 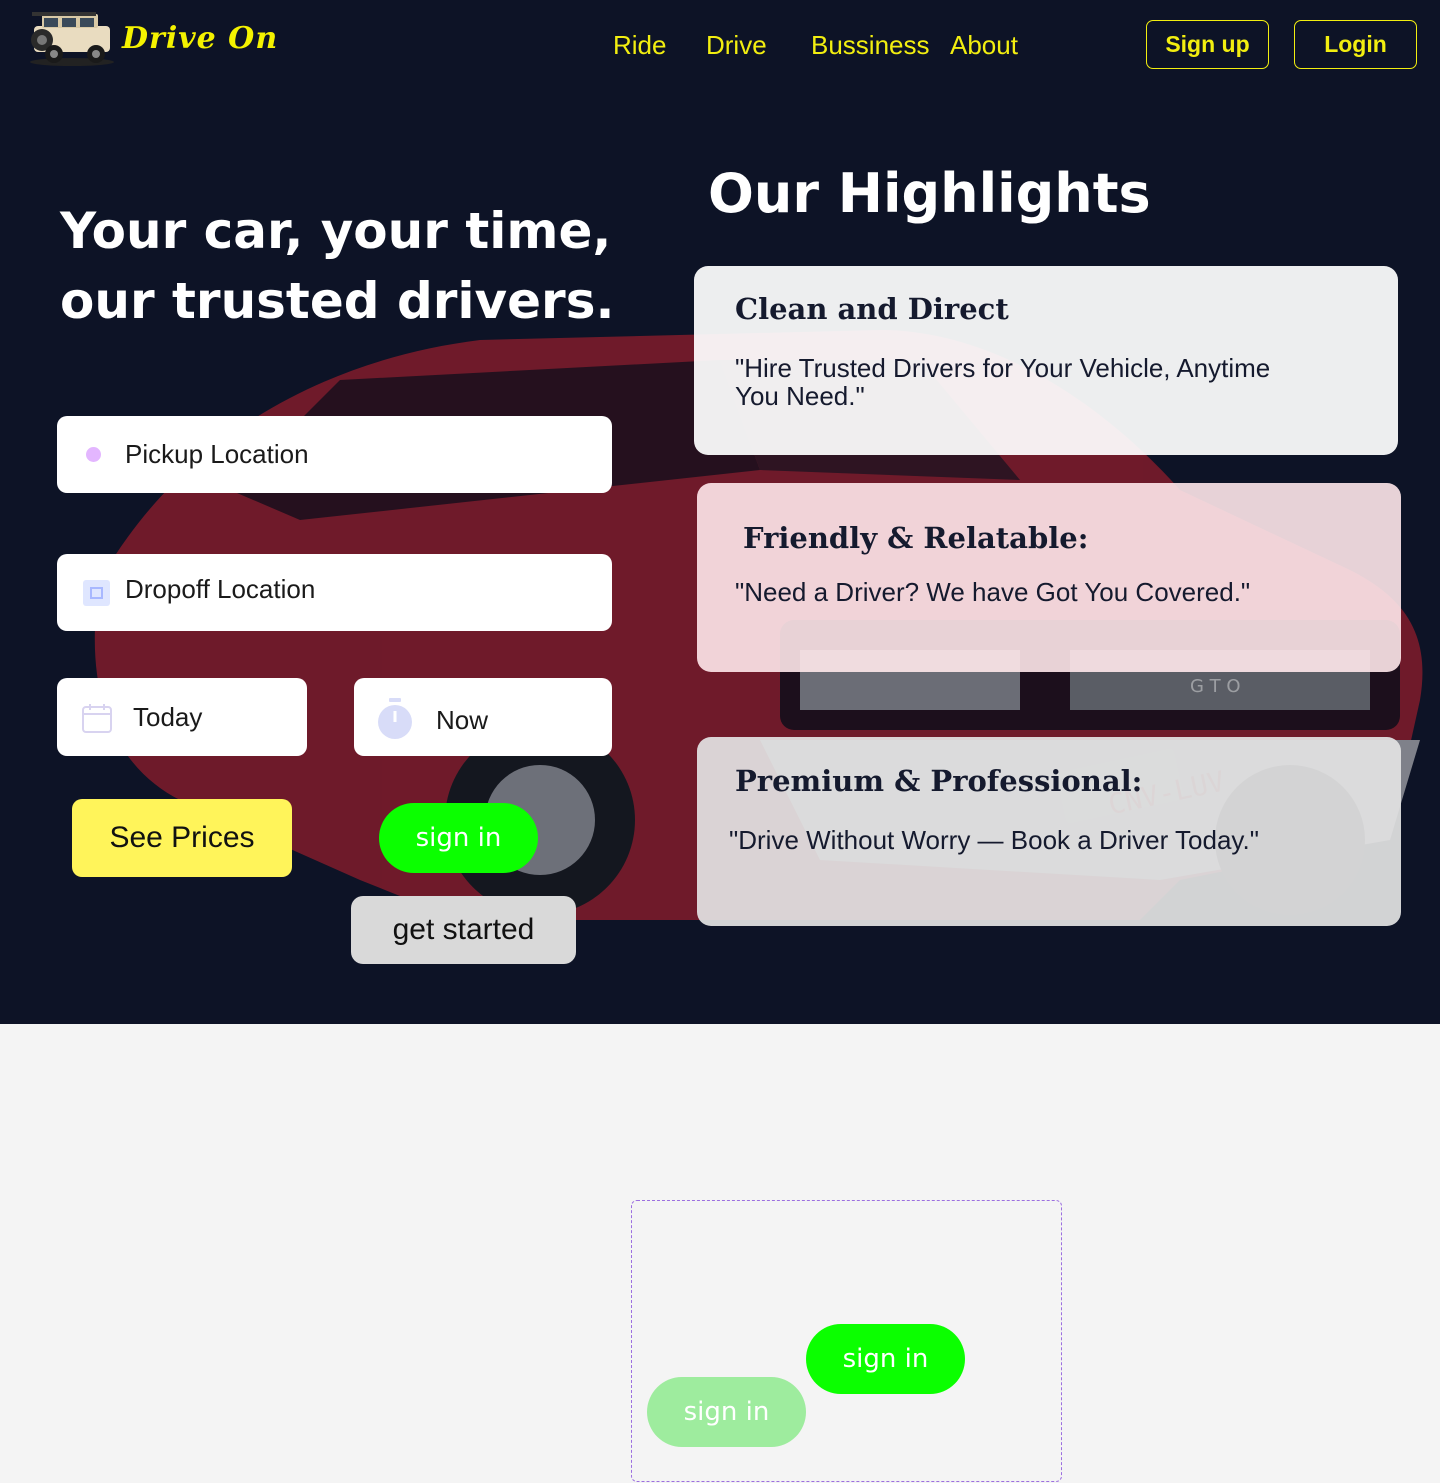 I want to click on sign-in-button: sign in, so click(x=458, y=838).